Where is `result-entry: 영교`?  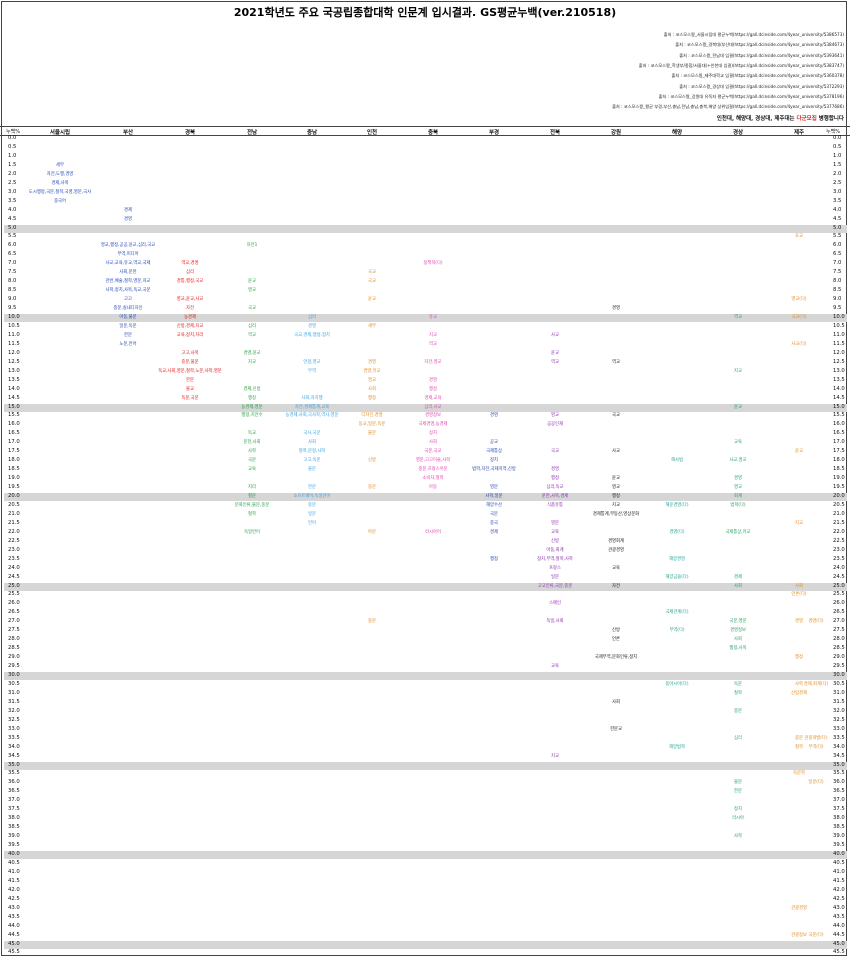 result-entry: 영교 is located at coordinates (555, 416).